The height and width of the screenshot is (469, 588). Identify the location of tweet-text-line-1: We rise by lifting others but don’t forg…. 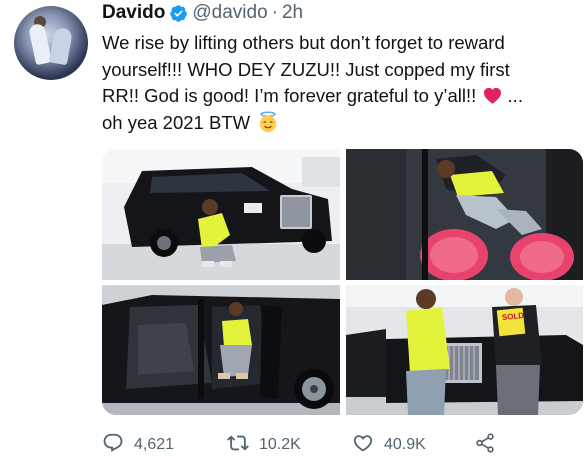
(303, 42).